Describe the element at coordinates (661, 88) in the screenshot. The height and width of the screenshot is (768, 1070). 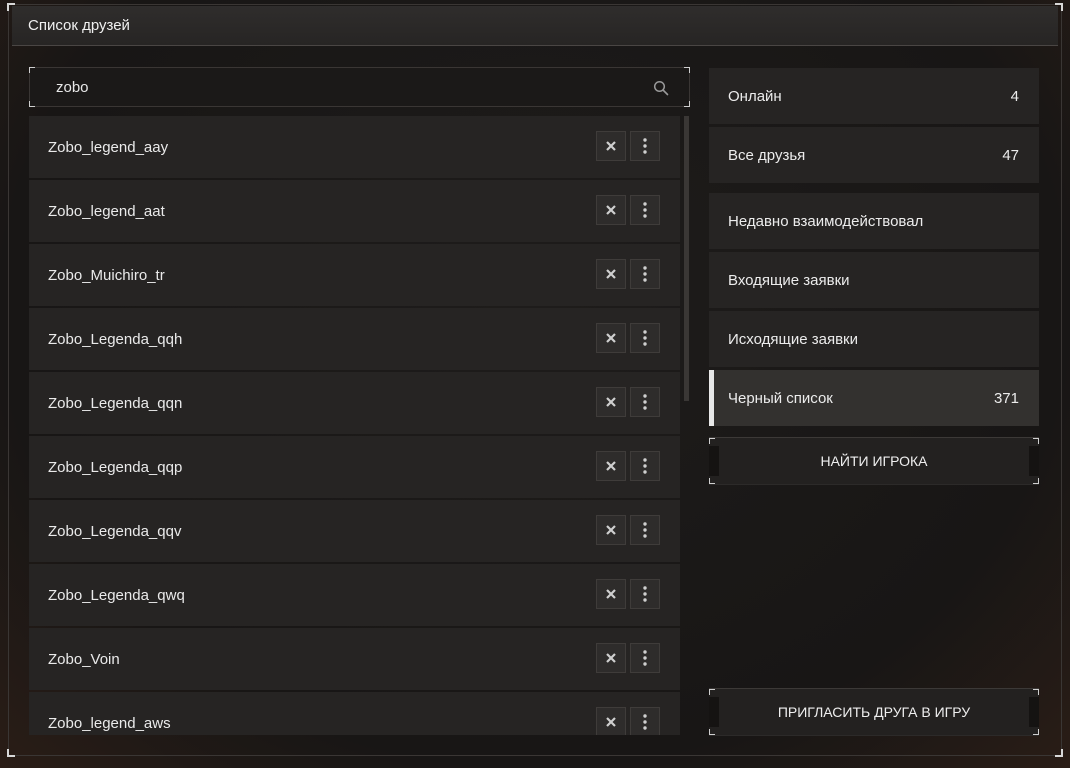
I see `search-icon` at that location.